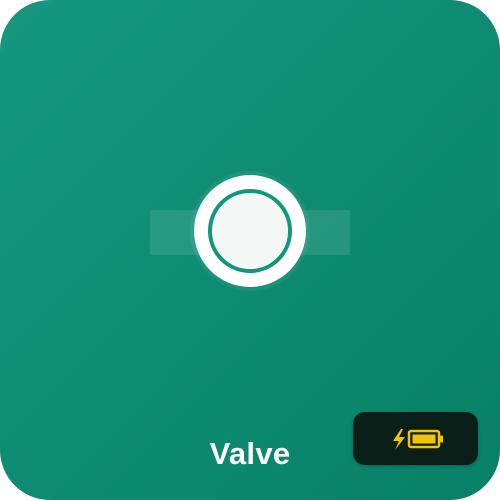 This screenshot has height=500, width=500. Describe the element at coordinates (250, 453) in the screenshot. I see `device-label: Valve` at that location.